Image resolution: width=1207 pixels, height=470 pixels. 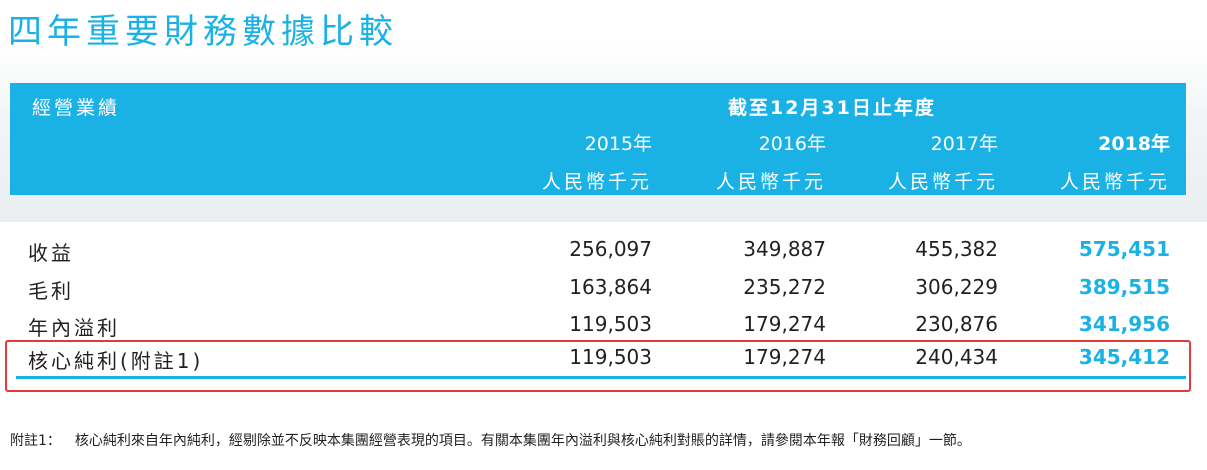 I want to click on row-label: 年內溢利, so click(x=74, y=328).